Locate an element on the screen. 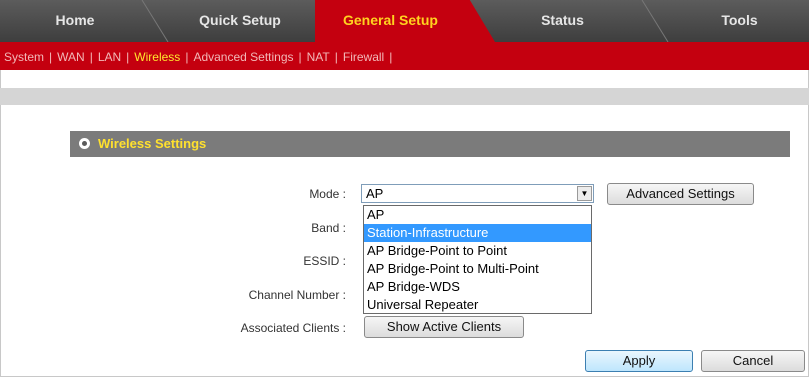 The image size is (809, 377). tab-quick-setup-label: Quick Setup is located at coordinates (240, 20).